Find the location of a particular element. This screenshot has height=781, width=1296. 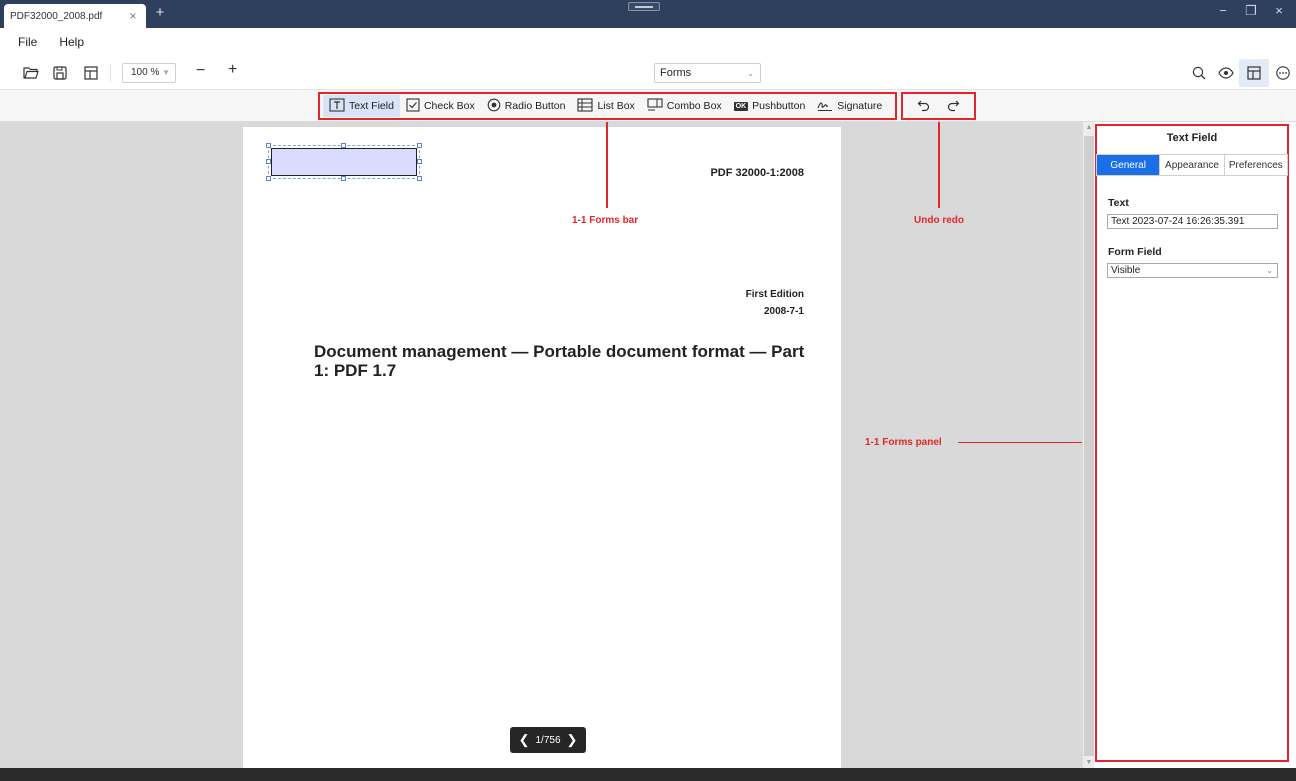

forms-tool-label: Signature is located at coordinates (860, 106).